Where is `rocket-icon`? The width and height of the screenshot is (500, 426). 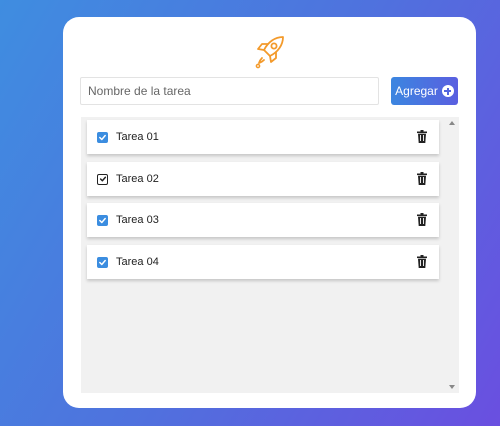
rocket-icon is located at coordinates (269, 52).